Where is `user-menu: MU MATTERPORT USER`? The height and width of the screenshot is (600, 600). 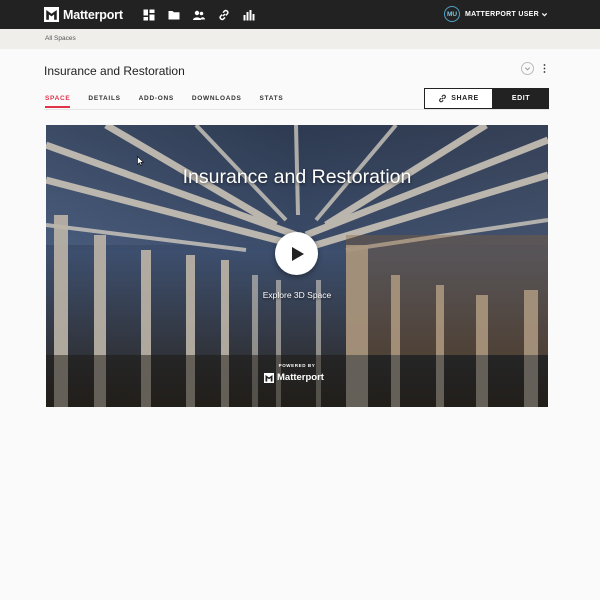 user-menu: MU MATTERPORT USER is located at coordinates (496, 14).